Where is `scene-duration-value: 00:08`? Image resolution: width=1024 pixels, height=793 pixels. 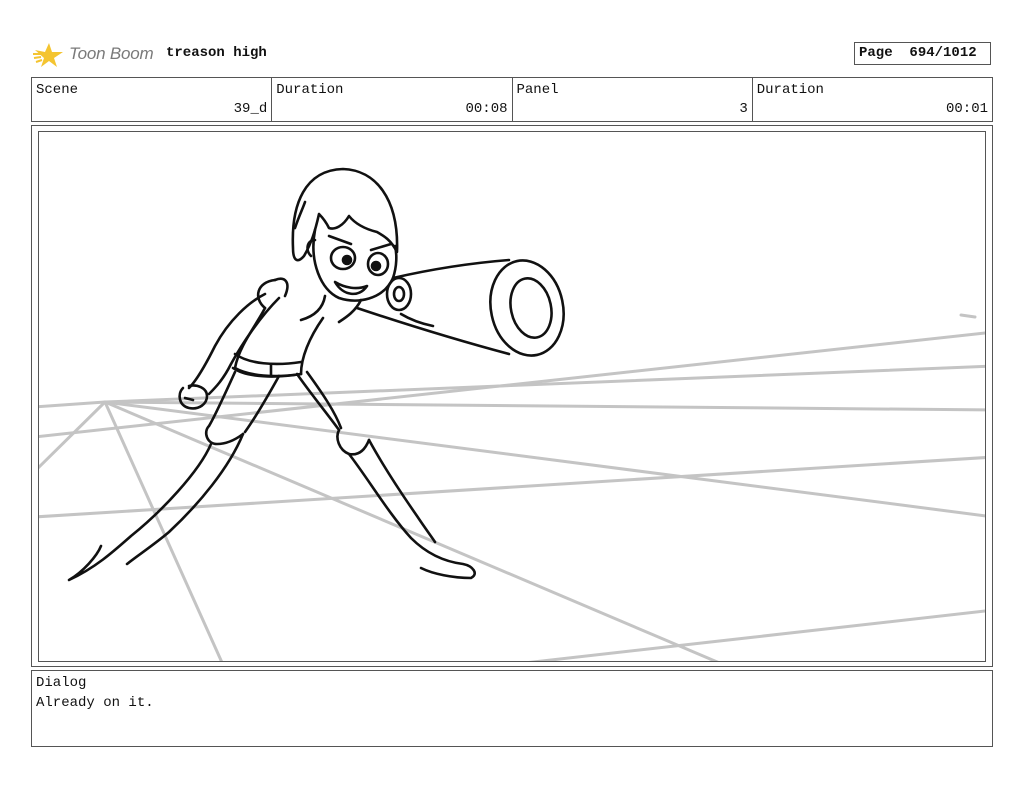
scene-duration-value: 00:08 is located at coordinates (486, 109).